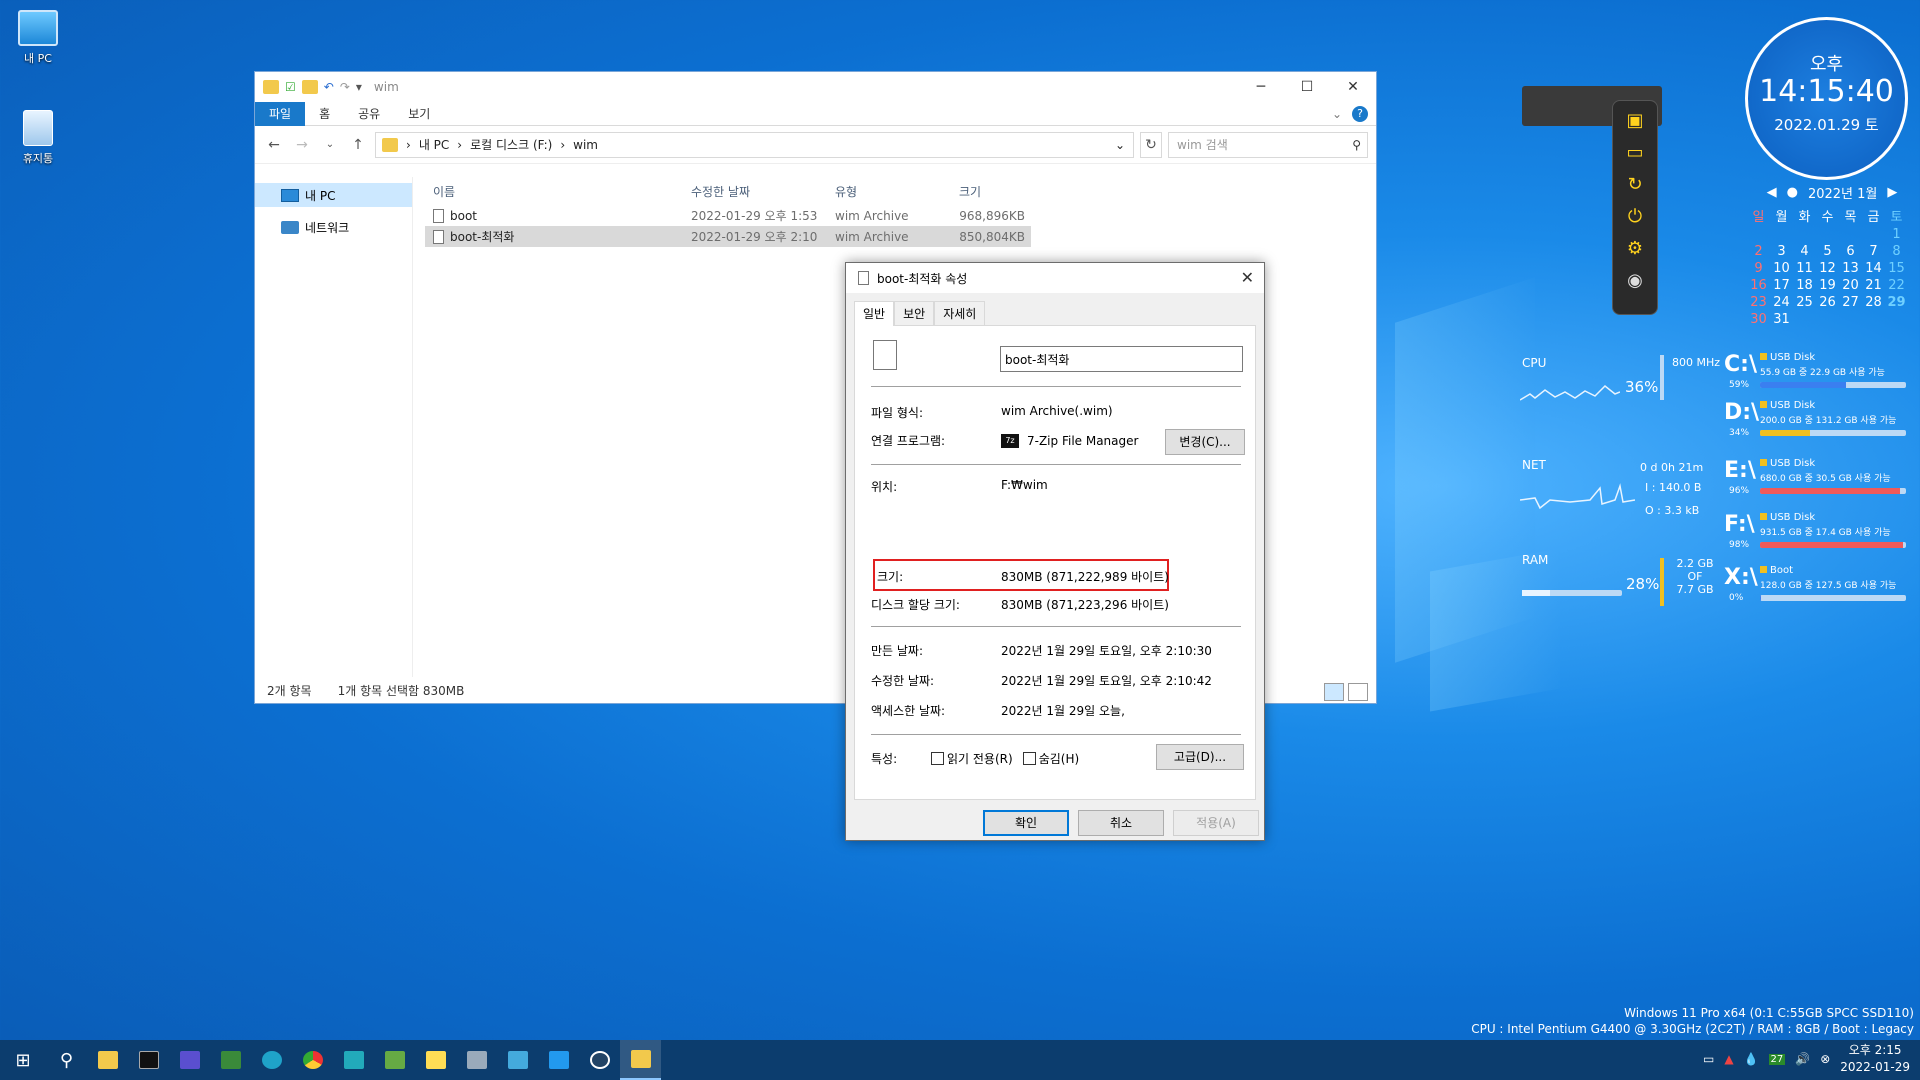 The image size is (1920, 1080). I want to click on calendar-day: 14, so click(1873, 268).